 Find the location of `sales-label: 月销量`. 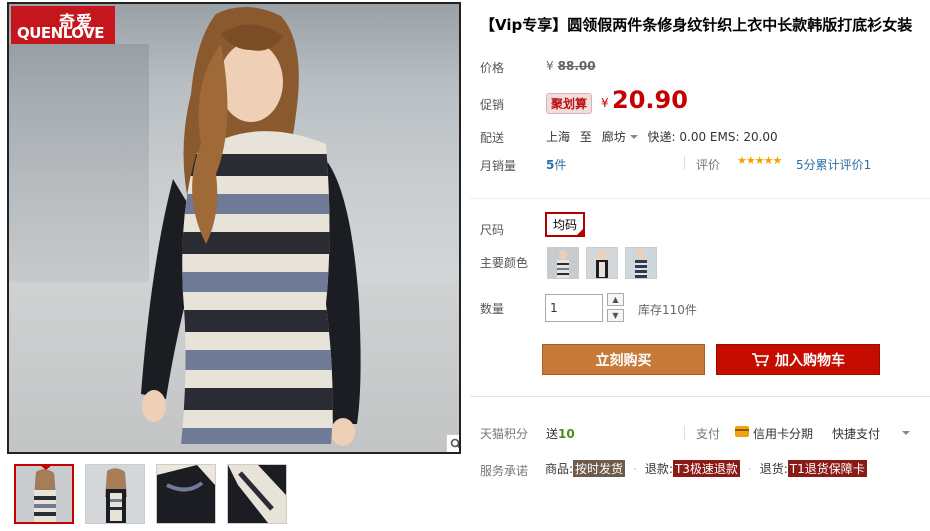

sales-label: 月销量 is located at coordinates (498, 166).